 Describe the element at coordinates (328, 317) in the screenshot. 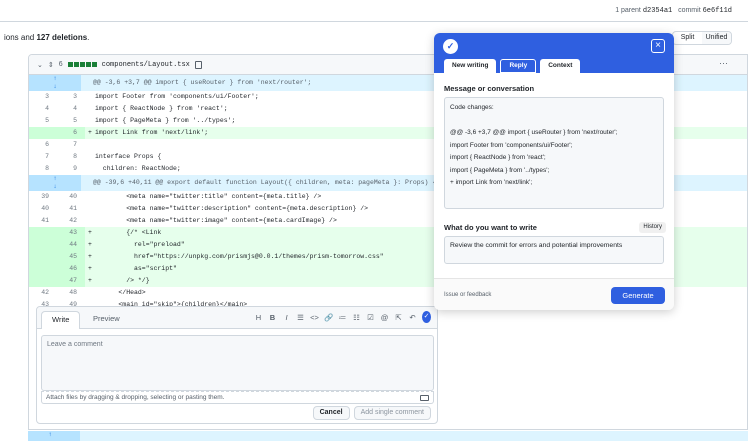

I see `link-icon: 🔗` at that location.